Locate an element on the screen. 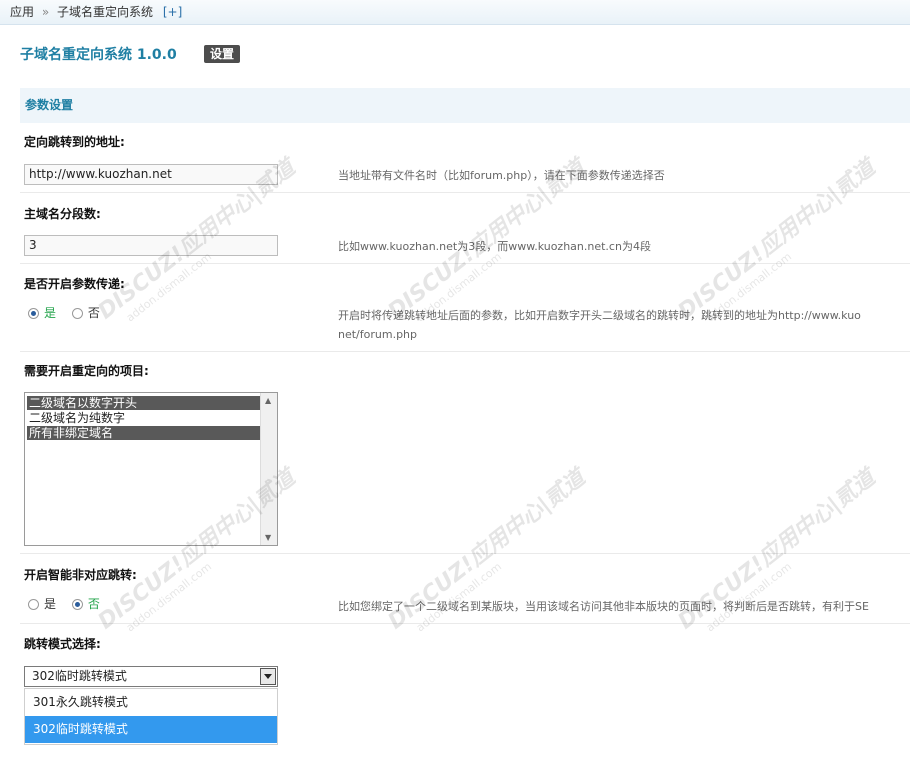 This screenshot has width=910, height=759. smart-redirect-no-label: 否 is located at coordinates (94, 604).